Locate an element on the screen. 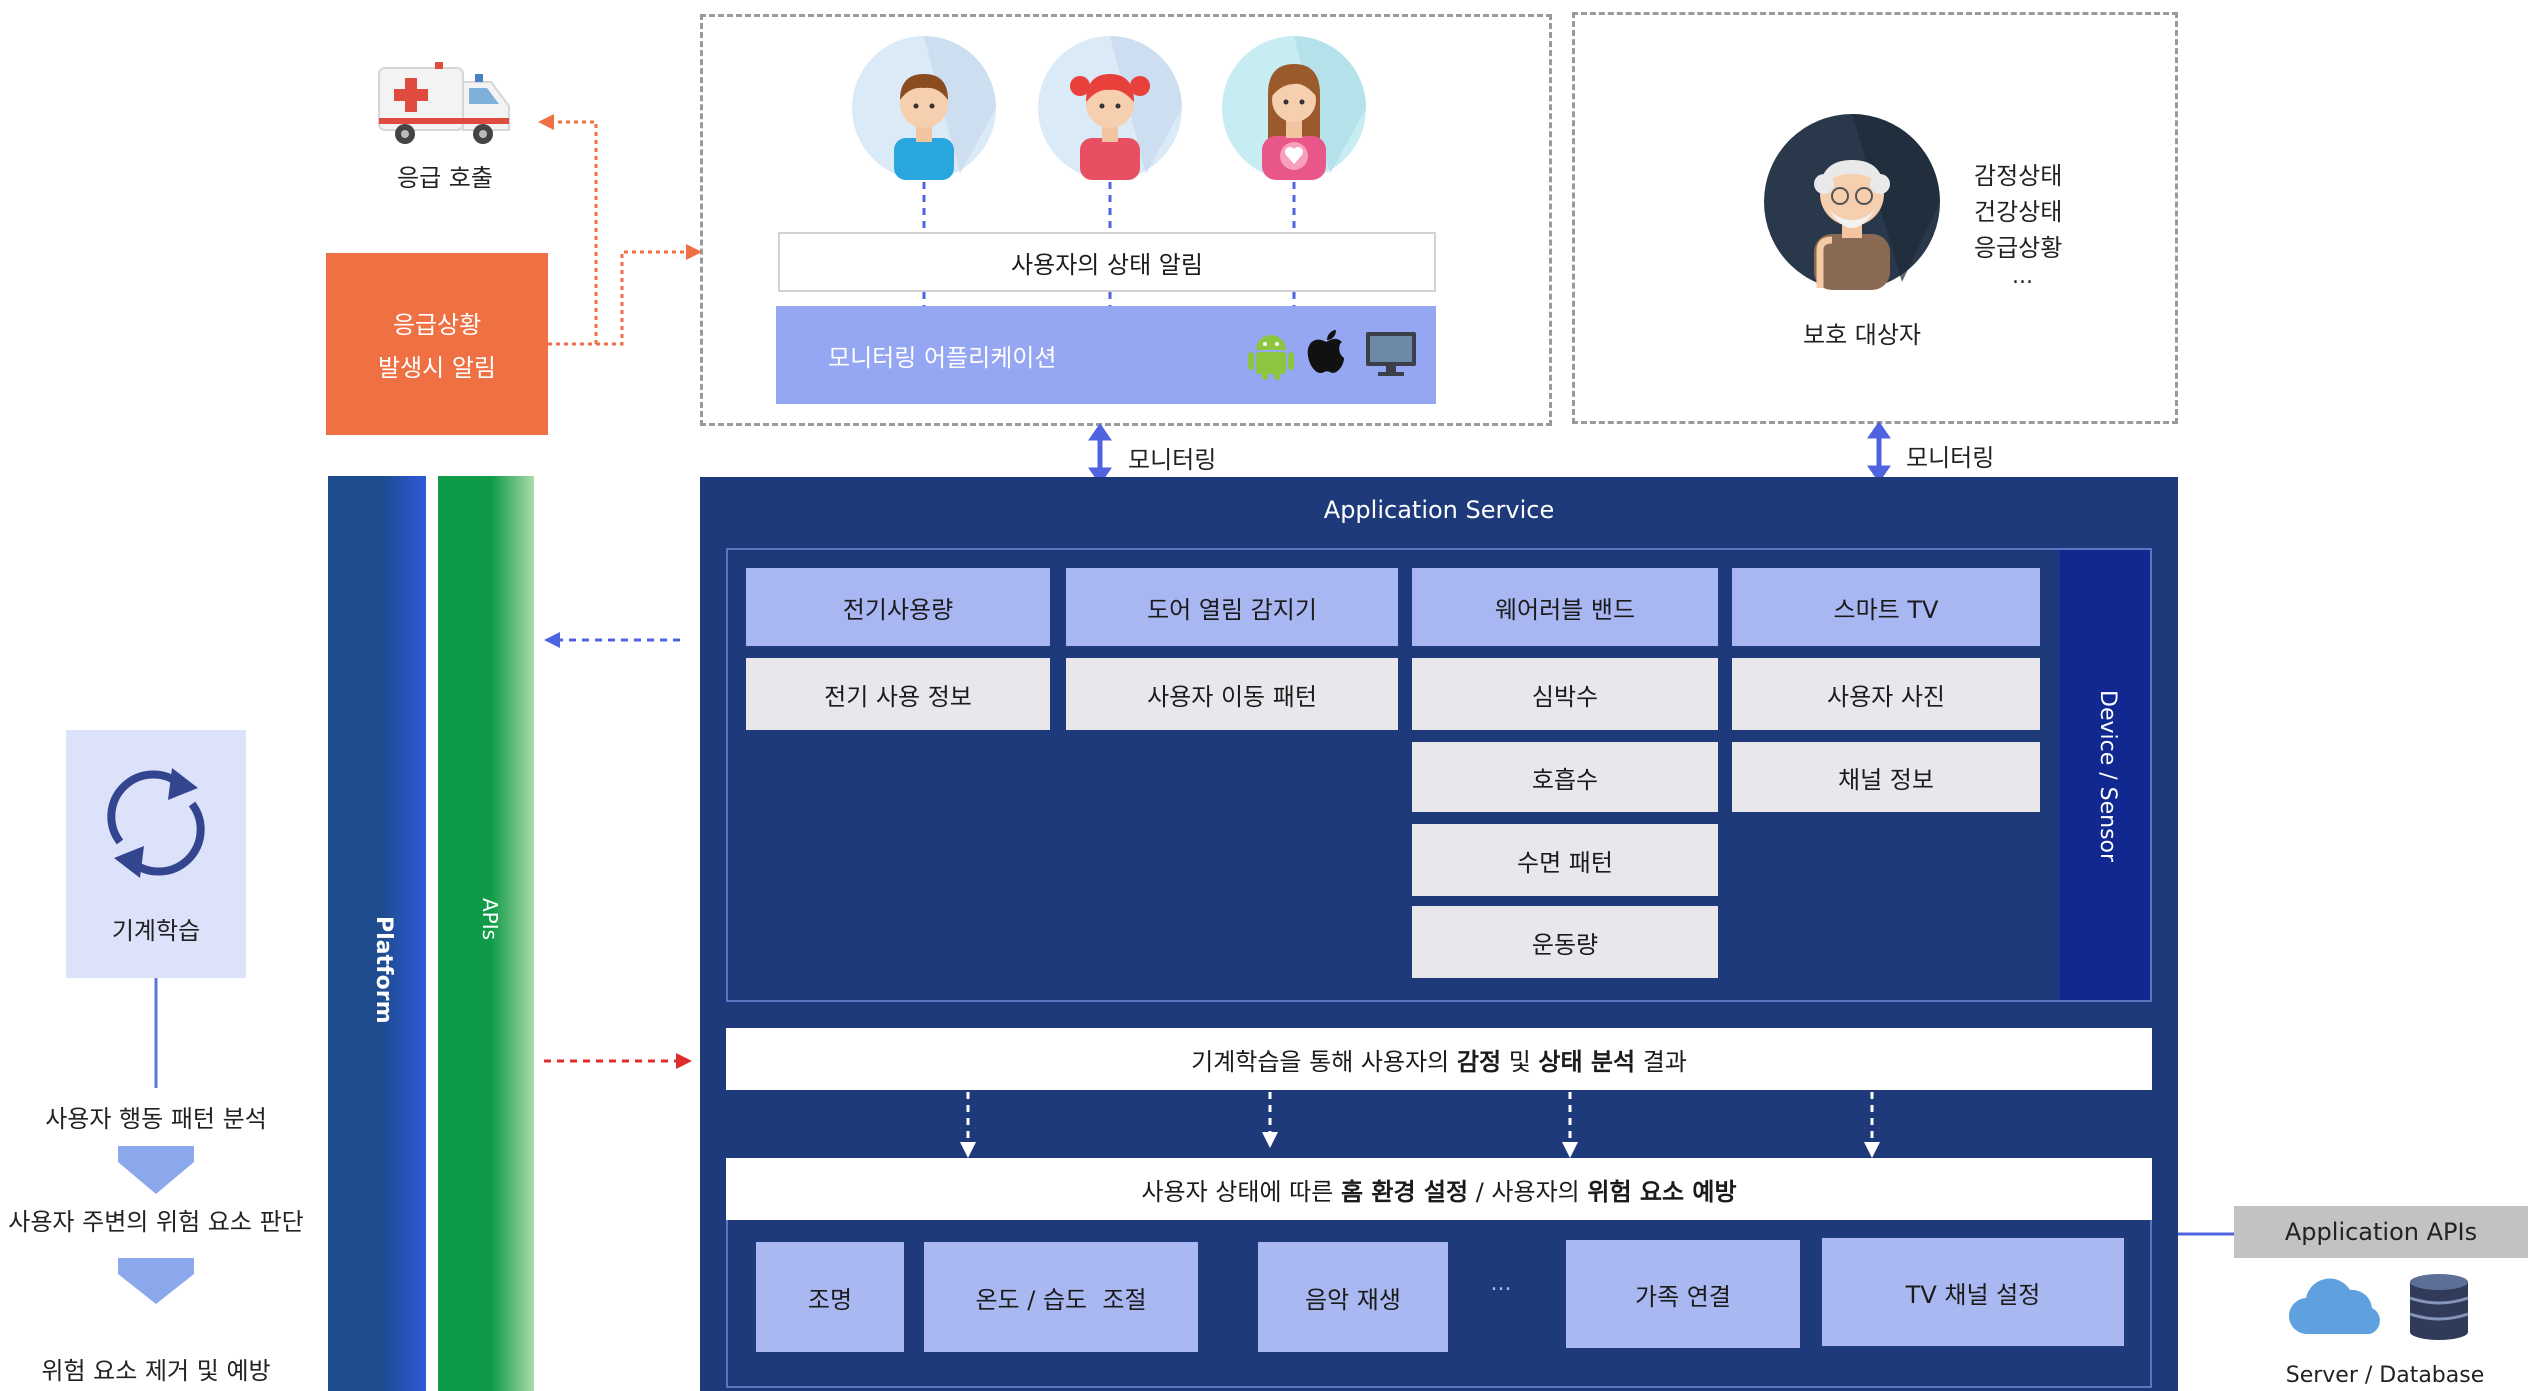 This screenshot has height=1391, width=2528. server-database-label: Server / Database is located at coordinates (2385, 1375).